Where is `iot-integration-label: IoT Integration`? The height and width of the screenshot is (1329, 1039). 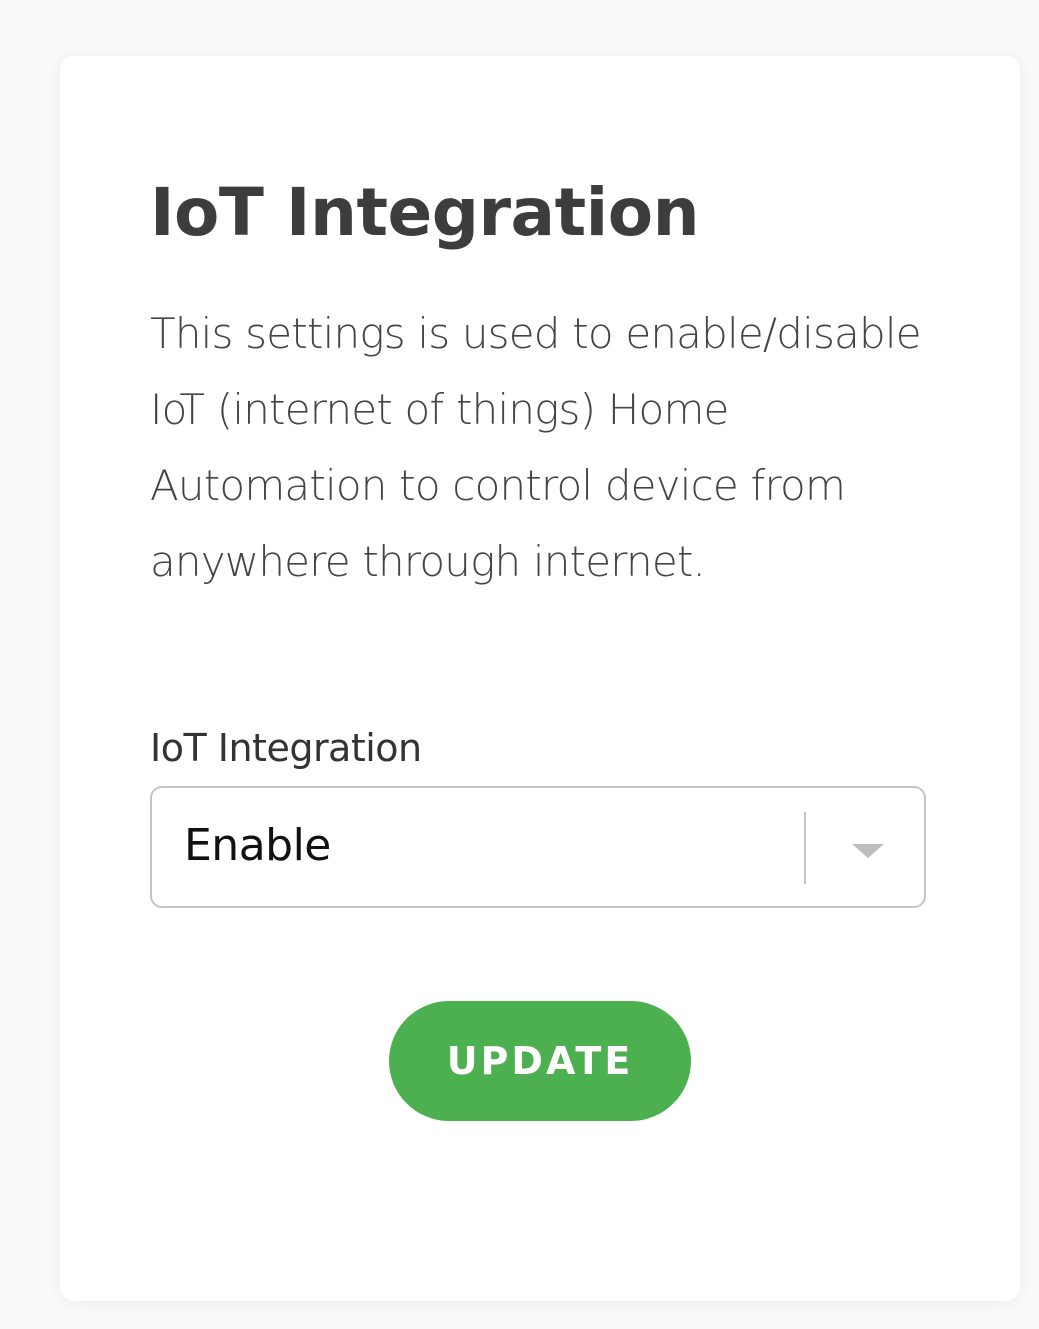
iot-integration-label: IoT Integration is located at coordinates (286, 748).